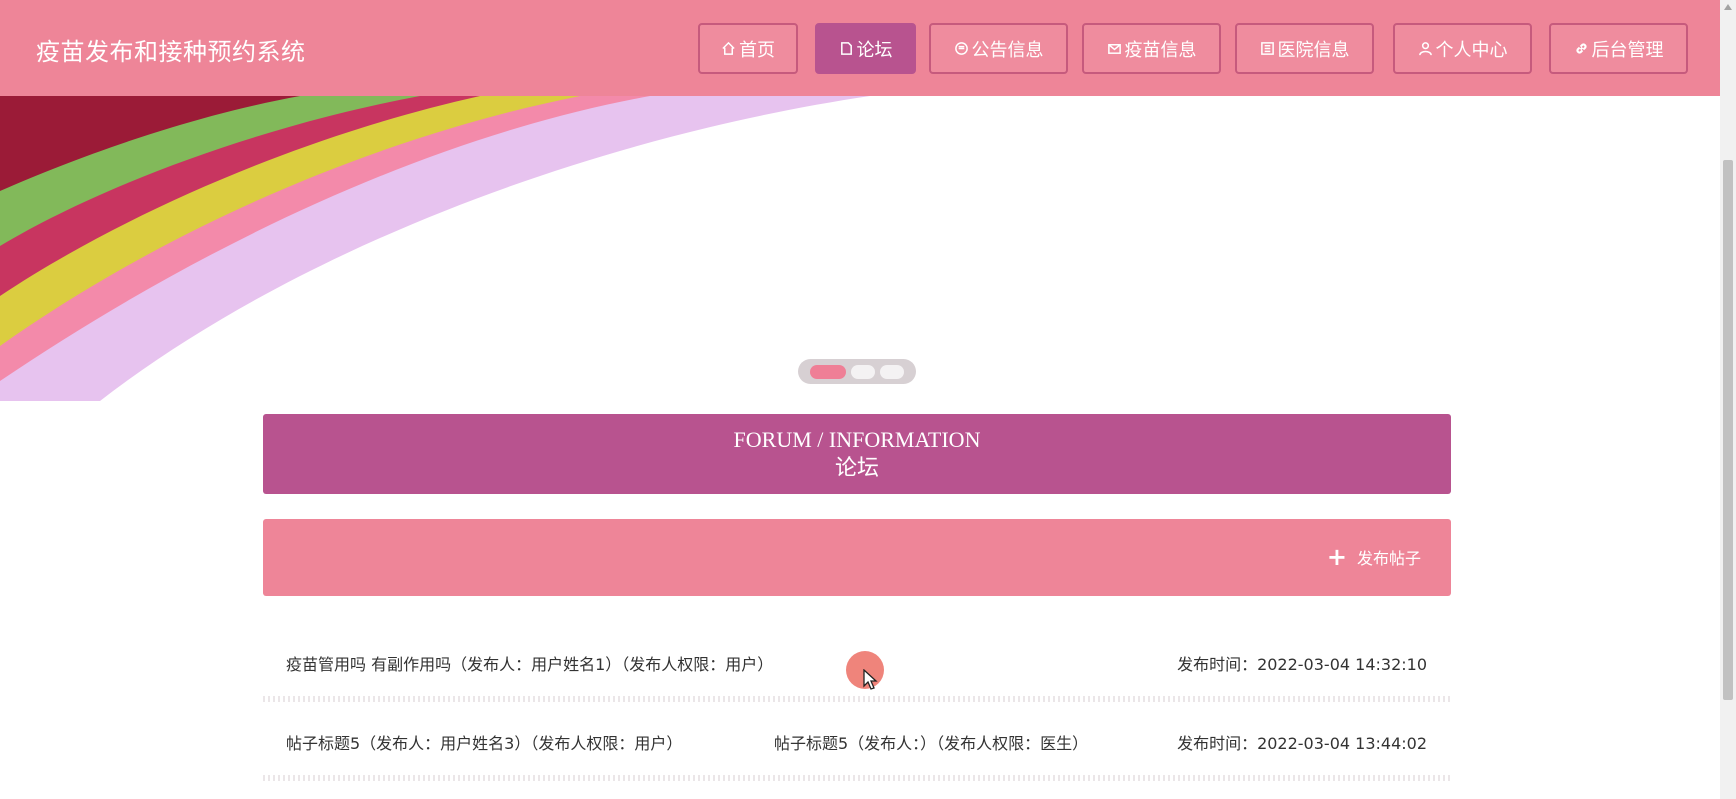 The image size is (1736, 799). Describe the element at coordinates (857, 439) in the screenshot. I see `forum-title-en: FORUM / INFORMATION` at that location.